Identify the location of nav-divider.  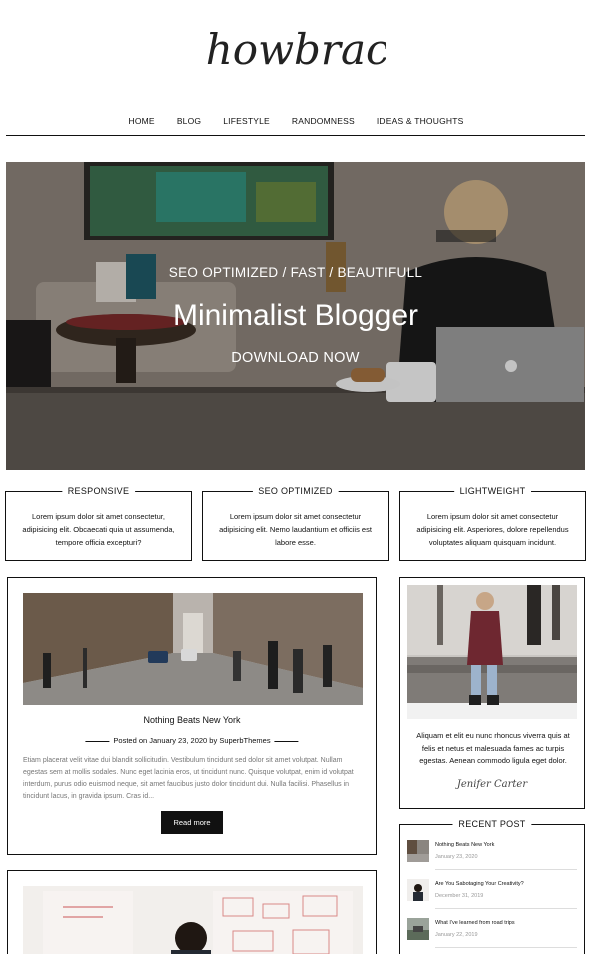
(295, 135).